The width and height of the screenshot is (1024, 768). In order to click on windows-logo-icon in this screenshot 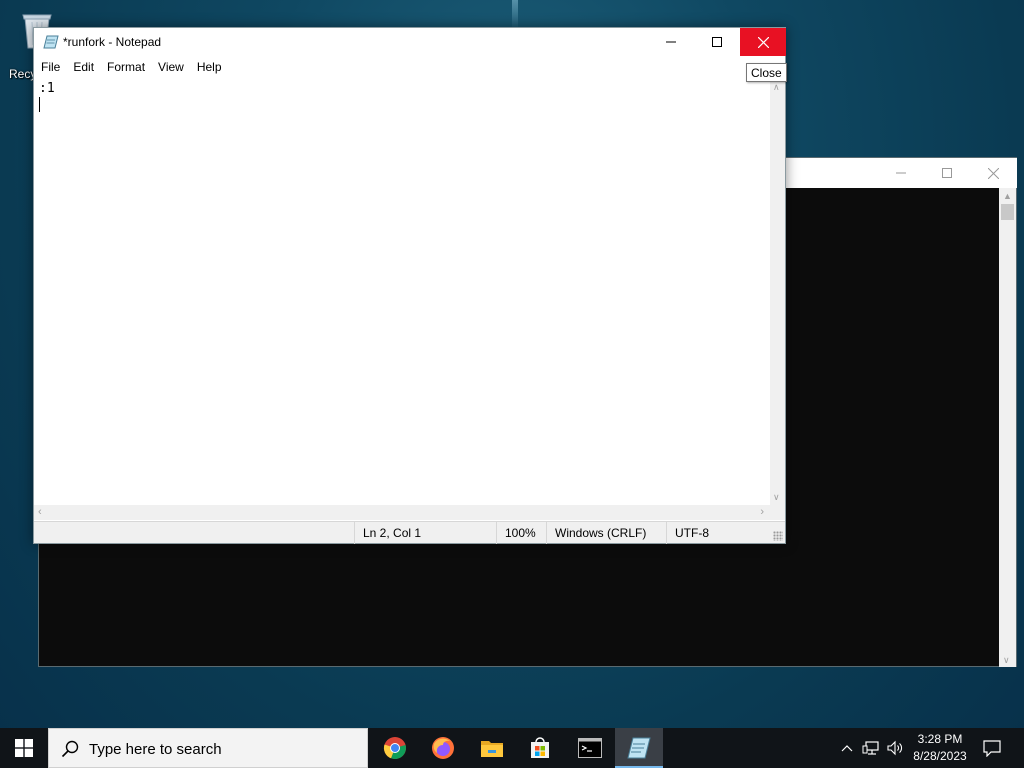, I will do `click(24, 748)`.